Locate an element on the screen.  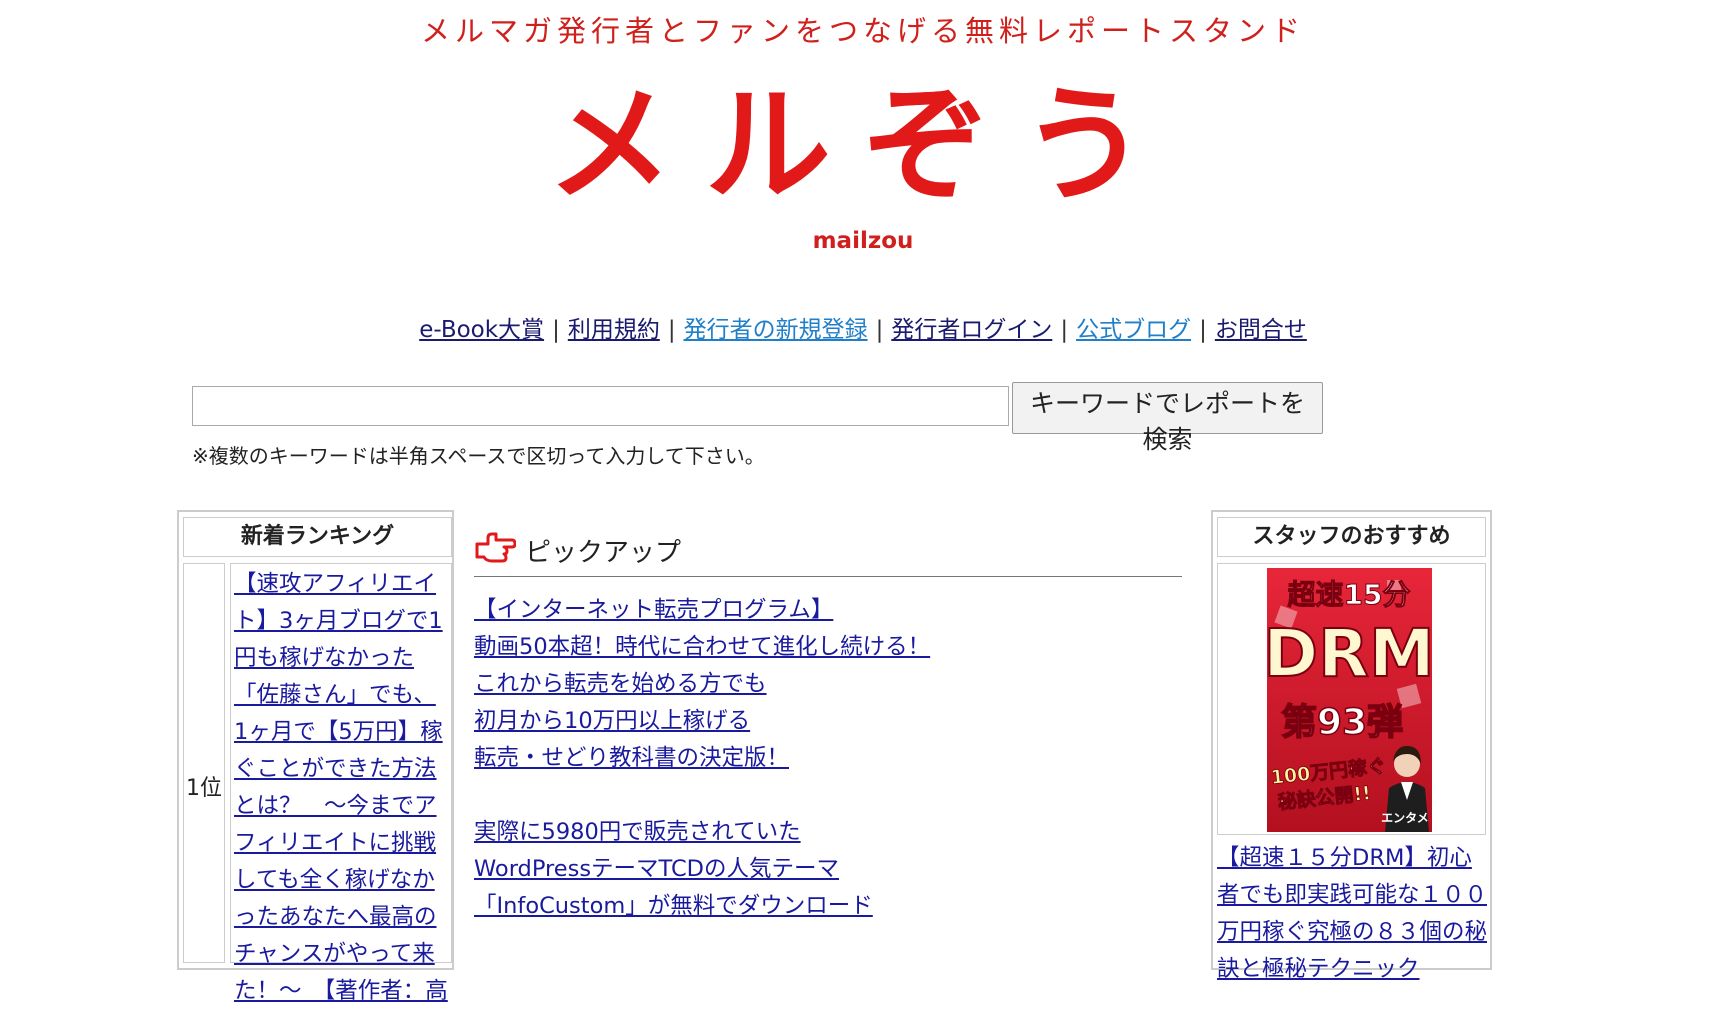
pickup-title: ピックアップ is located at coordinates (603, 553).